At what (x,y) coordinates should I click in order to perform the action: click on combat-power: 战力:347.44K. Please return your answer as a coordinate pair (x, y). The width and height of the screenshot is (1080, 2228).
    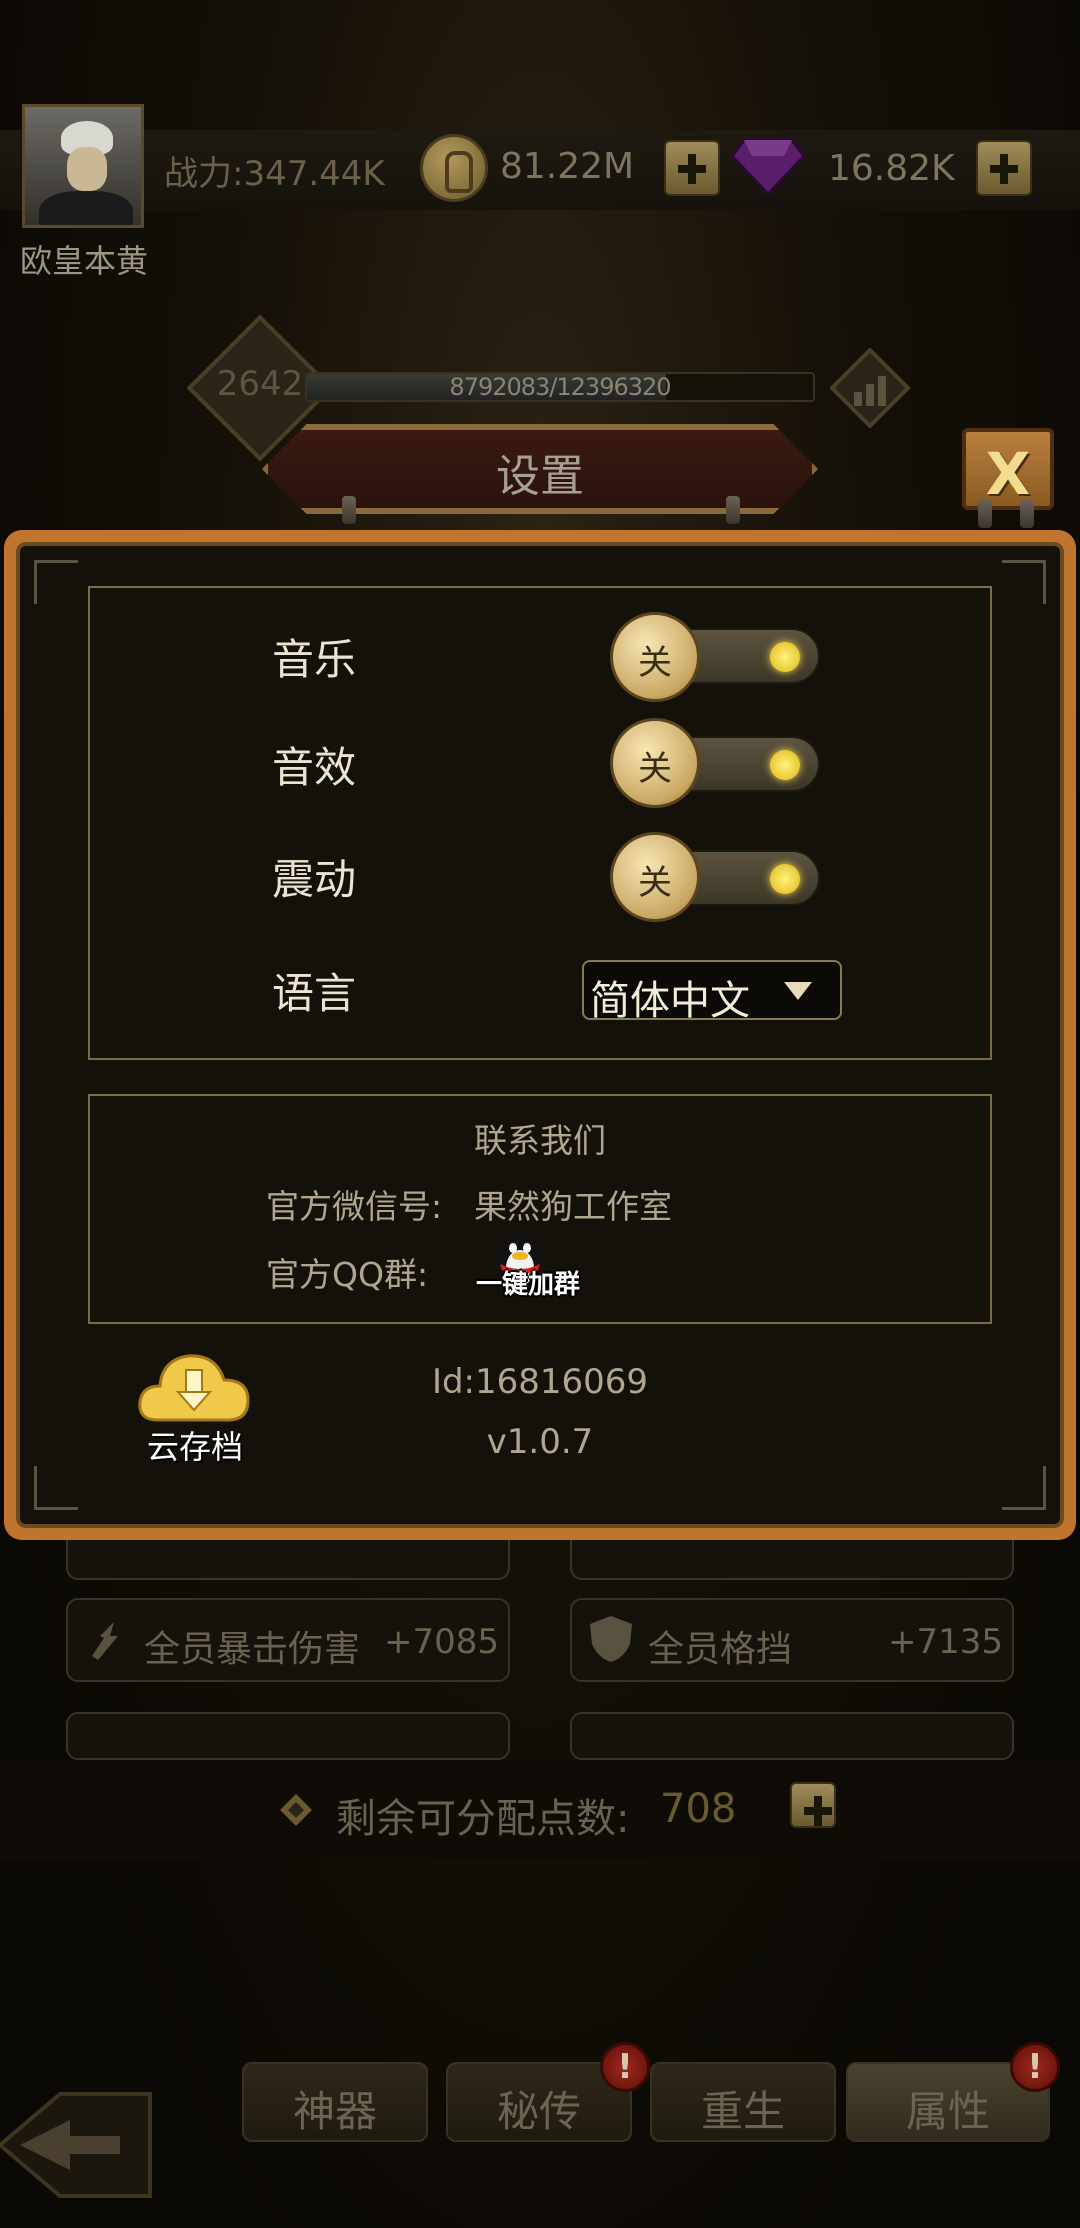
    Looking at the image, I should click on (274, 174).